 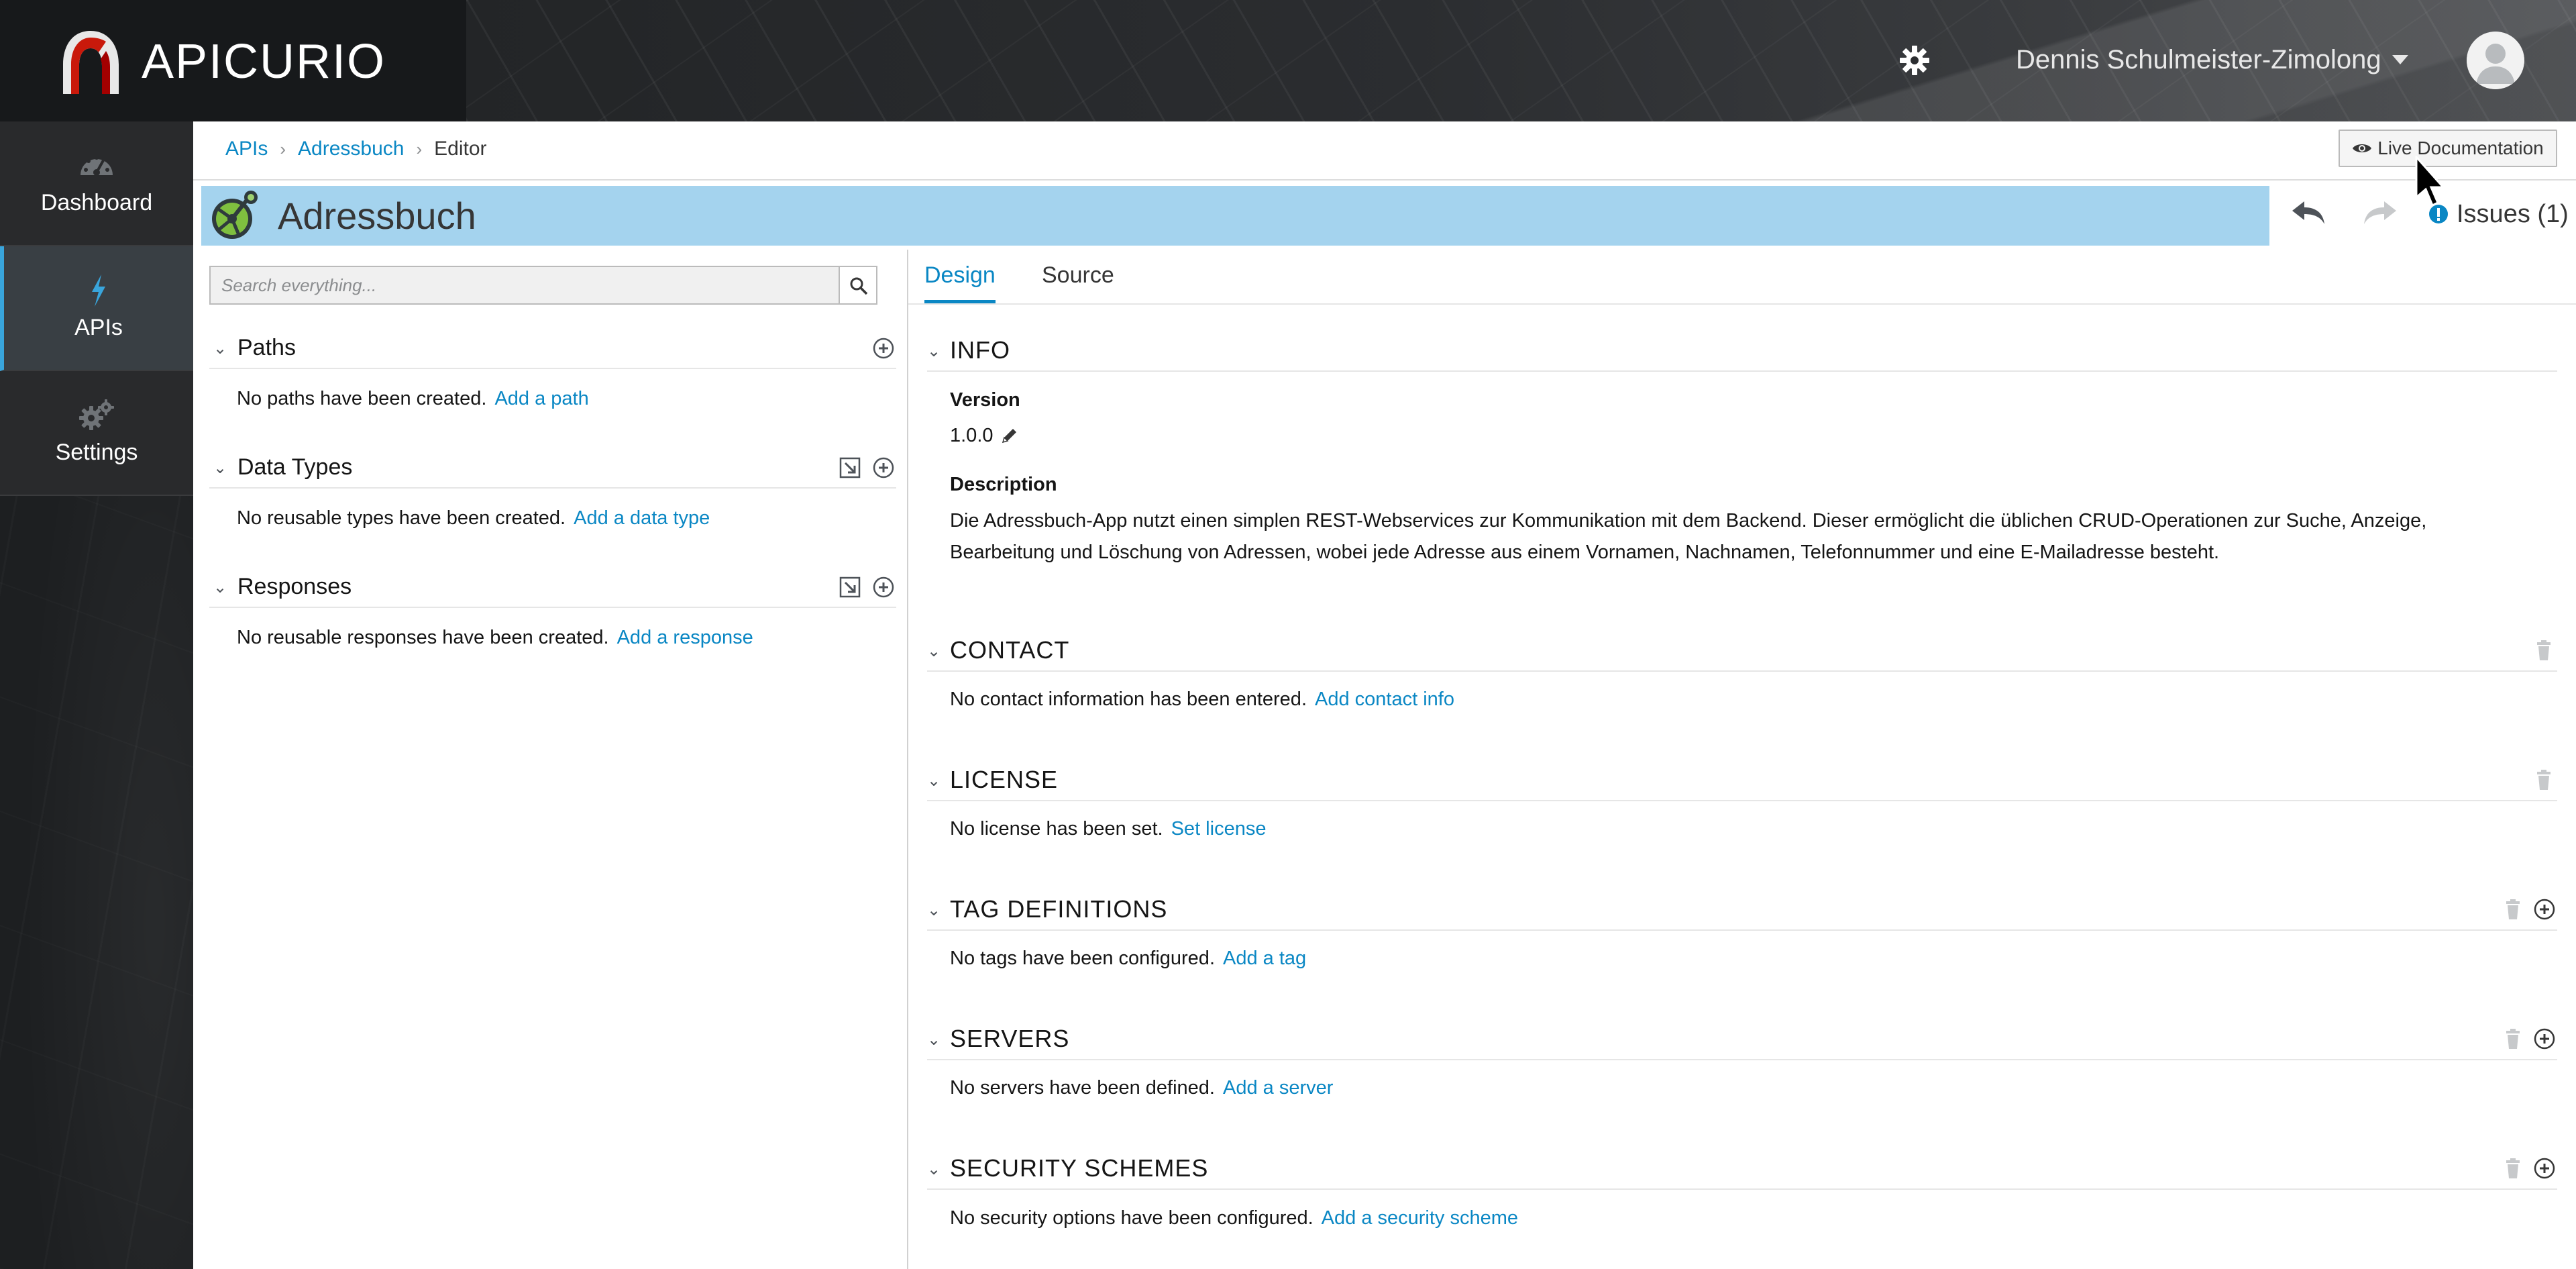 What do you see at coordinates (2544, 1038) in the screenshot?
I see `add-server-plus-icon` at bounding box center [2544, 1038].